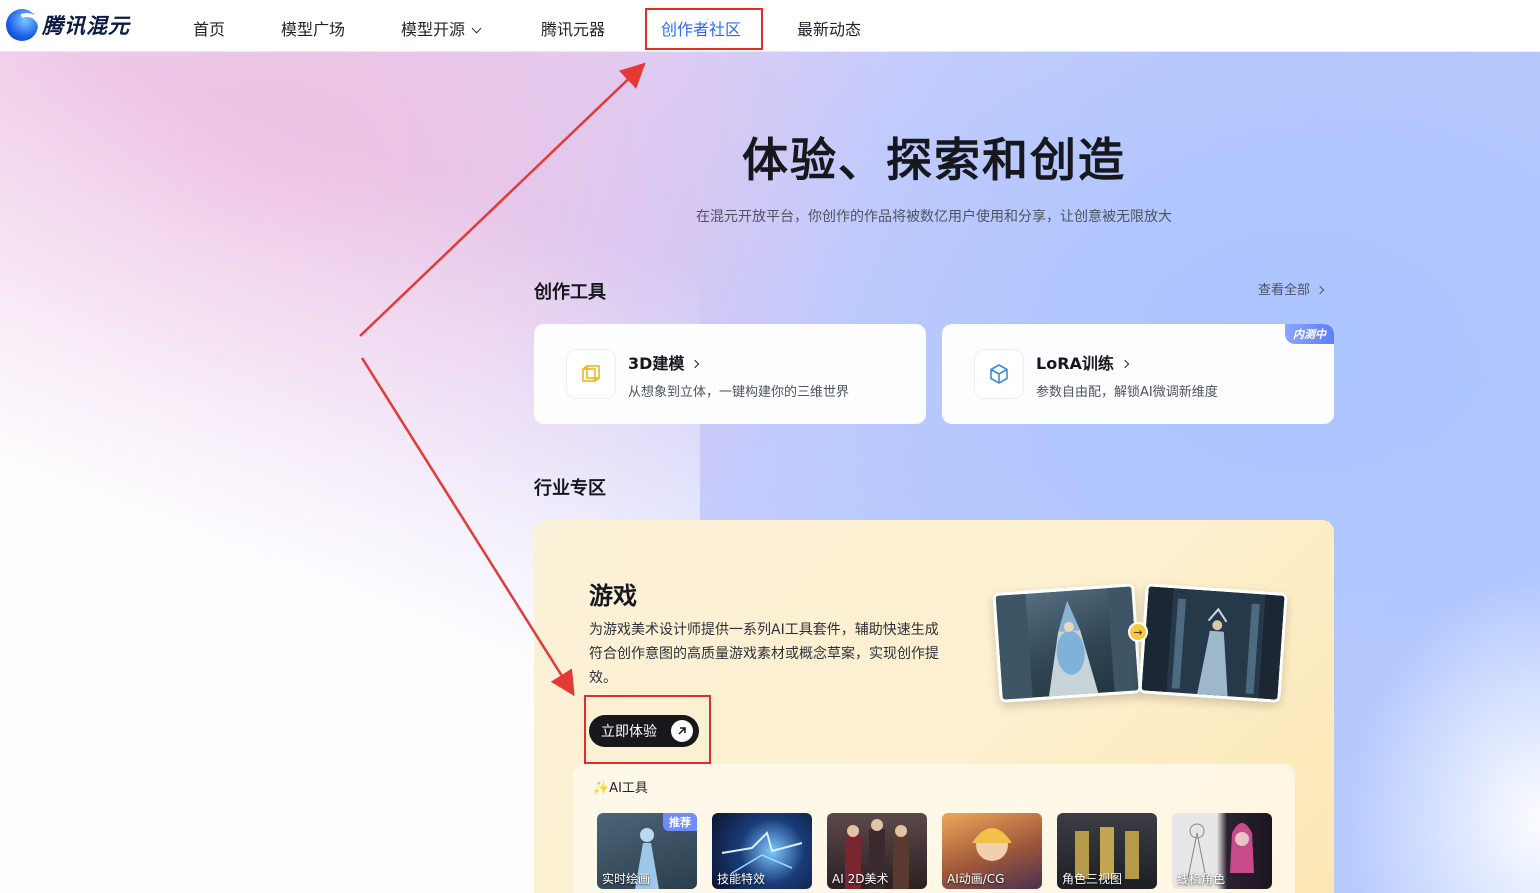 The width and height of the screenshot is (1540, 893). What do you see at coordinates (626, 879) in the screenshot?
I see `thumb-label: 实时绘画` at bounding box center [626, 879].